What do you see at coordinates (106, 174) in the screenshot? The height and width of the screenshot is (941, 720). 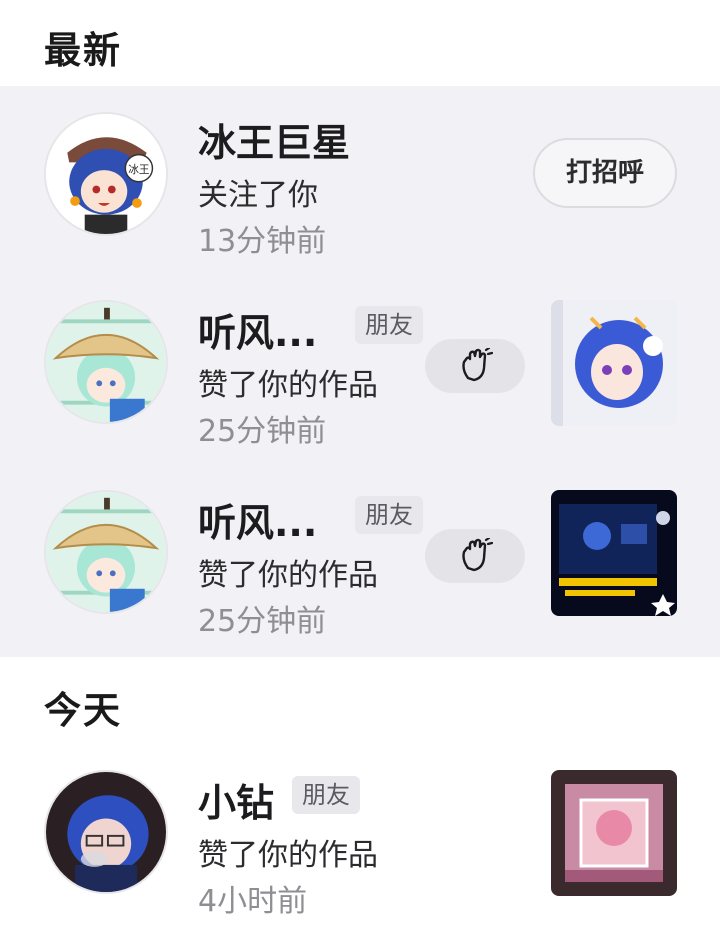 I see `avatar: 冰王` at bounding box center [106, 174].